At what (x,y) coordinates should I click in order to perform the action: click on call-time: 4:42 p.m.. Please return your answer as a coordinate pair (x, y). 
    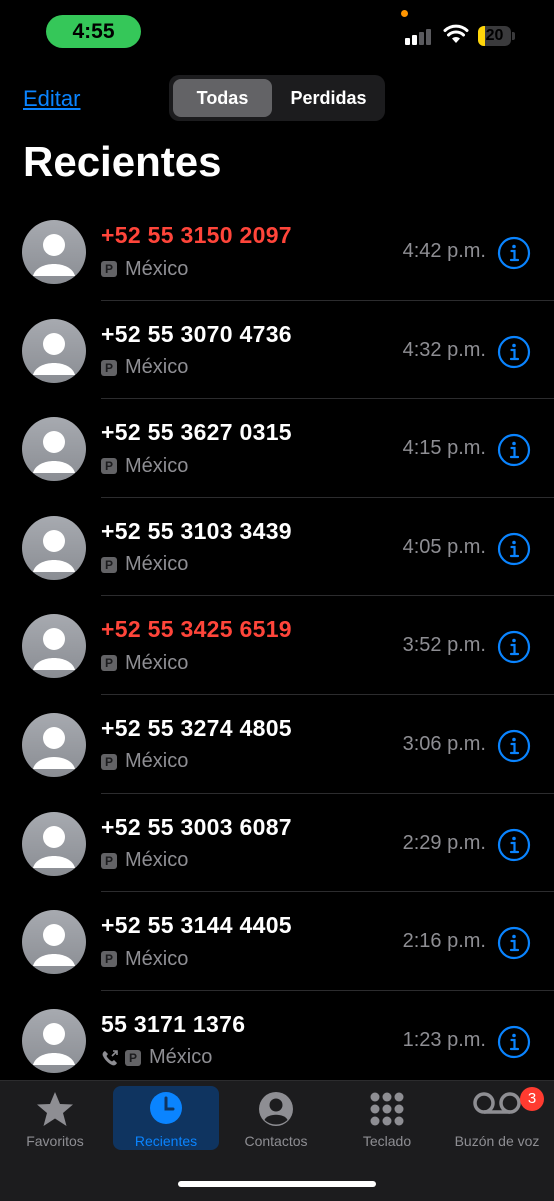
    Looking at the image, I should click on (444, 251).